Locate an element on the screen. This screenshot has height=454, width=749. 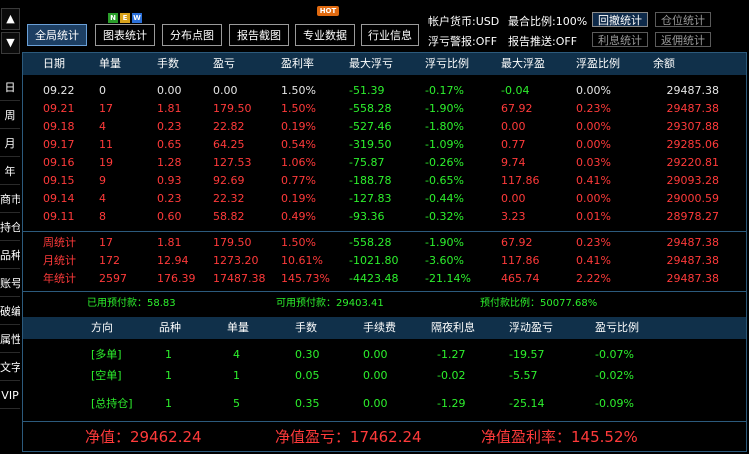
side-item-attribute: 属性 is located at coordinates (10, 340).